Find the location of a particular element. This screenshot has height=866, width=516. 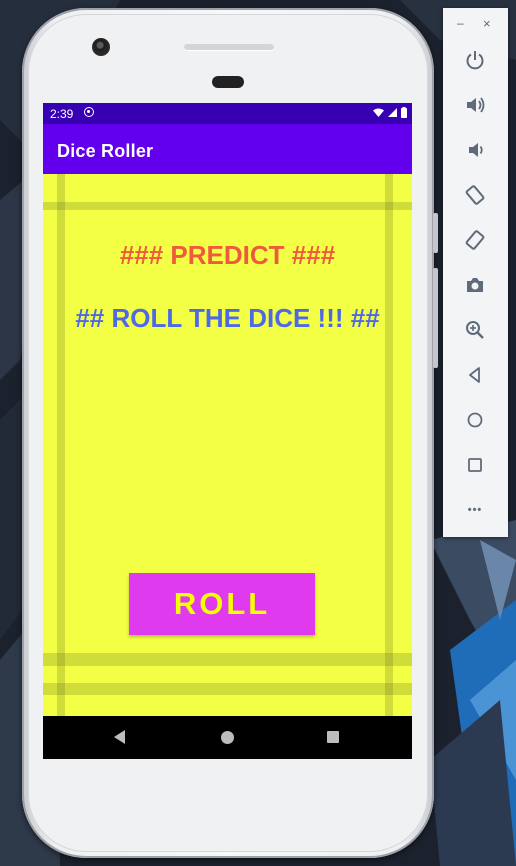

app-bar: Dice Roller is located at coordinates (227, 149).